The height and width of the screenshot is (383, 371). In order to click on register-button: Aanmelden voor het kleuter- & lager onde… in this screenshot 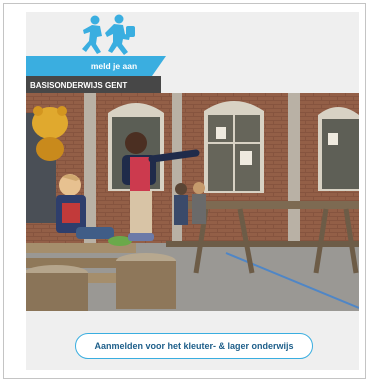, I will do `click(194, 346)`.